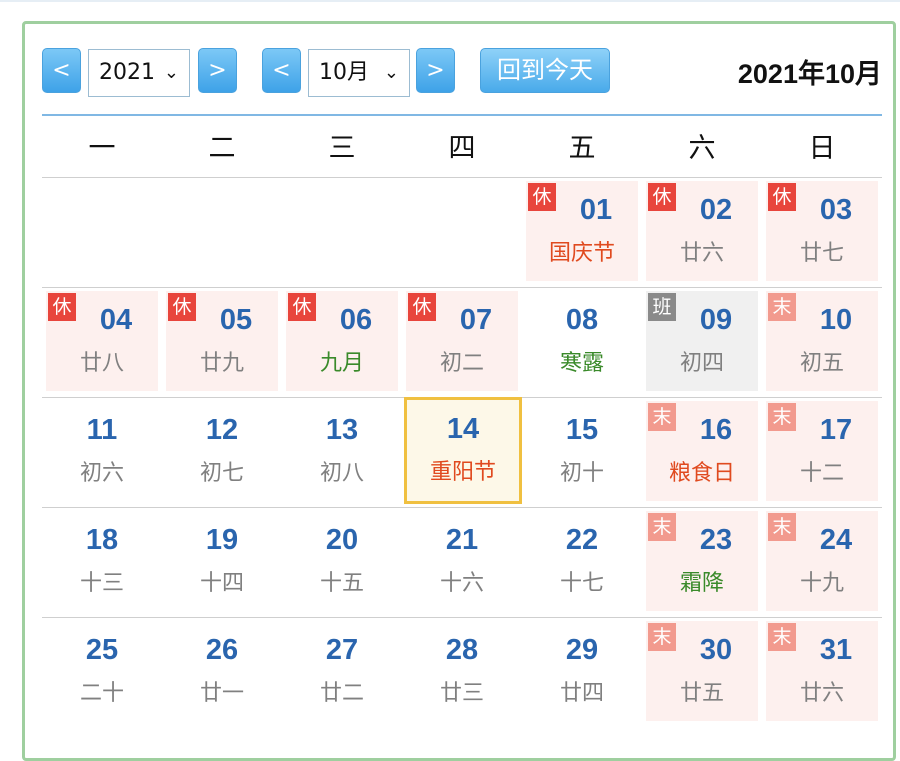  I want to click on day-number: 11, so click(102, 430).